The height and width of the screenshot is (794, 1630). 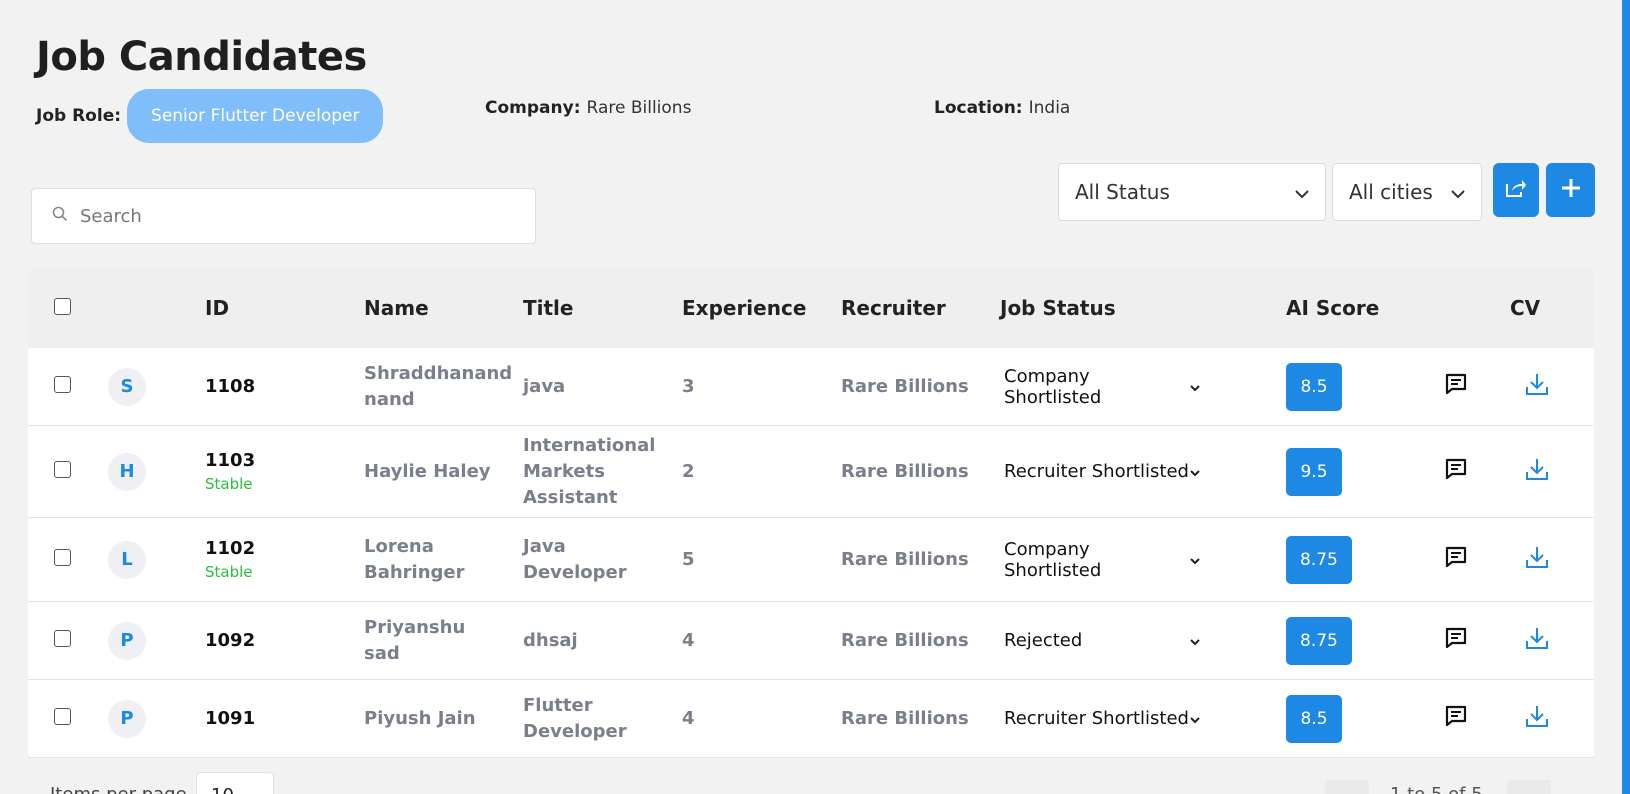 What do you see at coordinates (1043, 640) in the screenshot?
I see `job-status-value: Rejected` at bounding box center [1043, 640].